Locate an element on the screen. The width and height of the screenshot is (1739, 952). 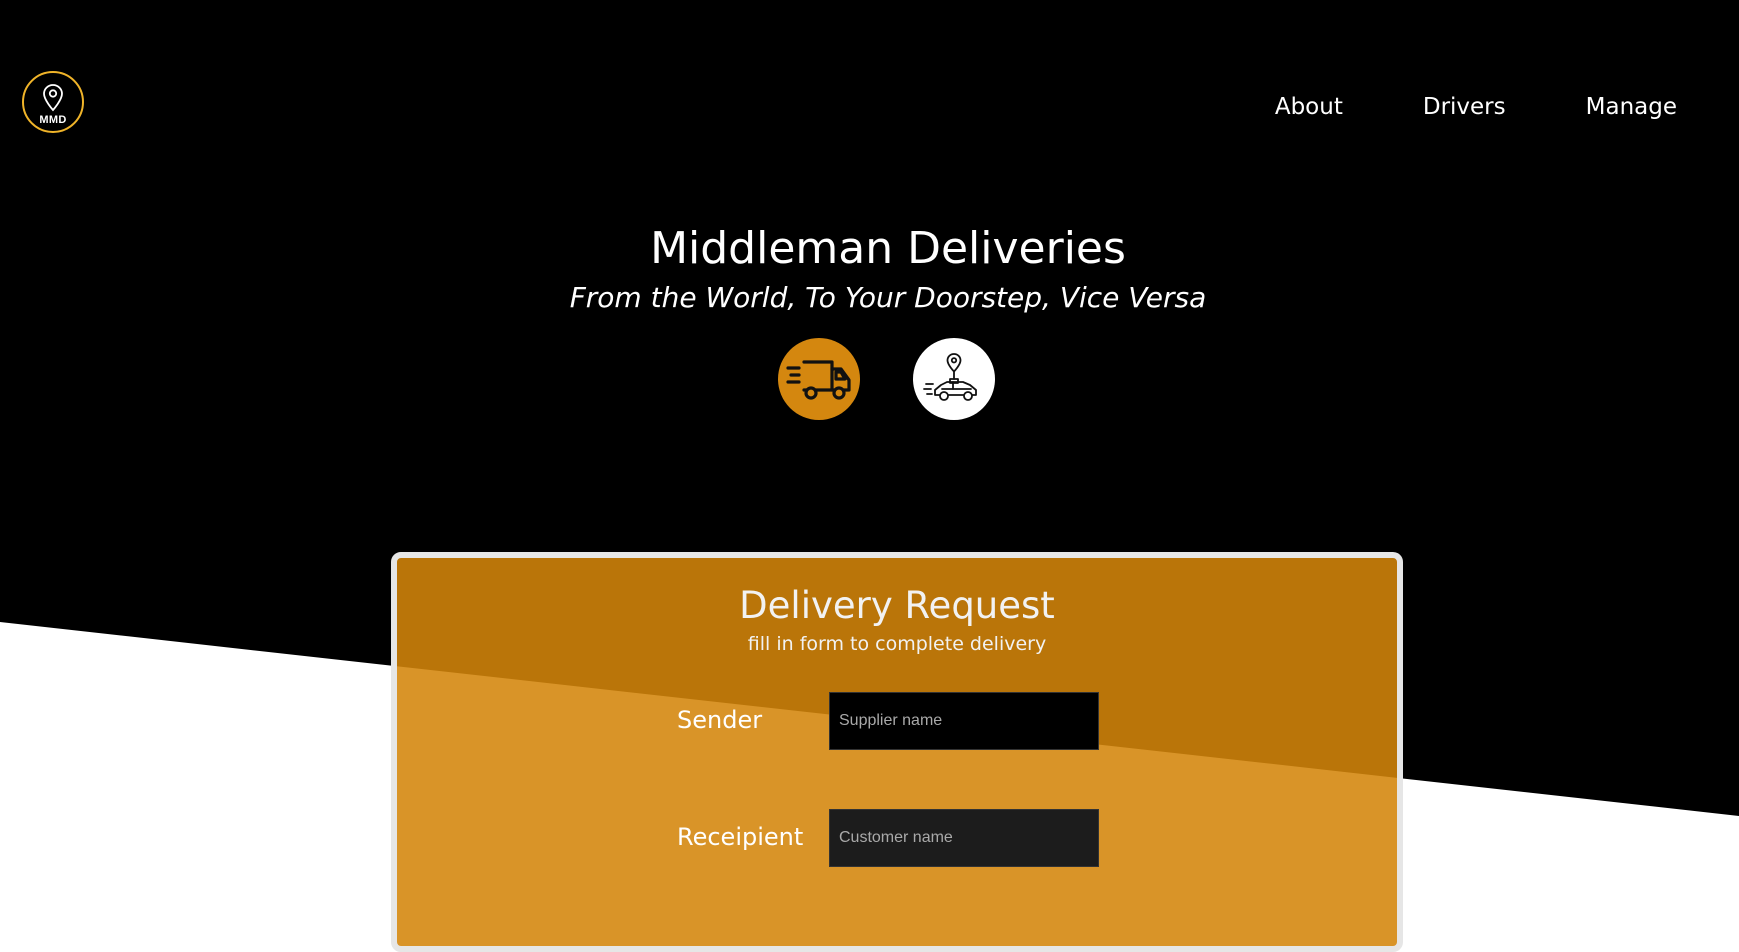
recipient-label: Receipient is located at coordinates (740, 837).